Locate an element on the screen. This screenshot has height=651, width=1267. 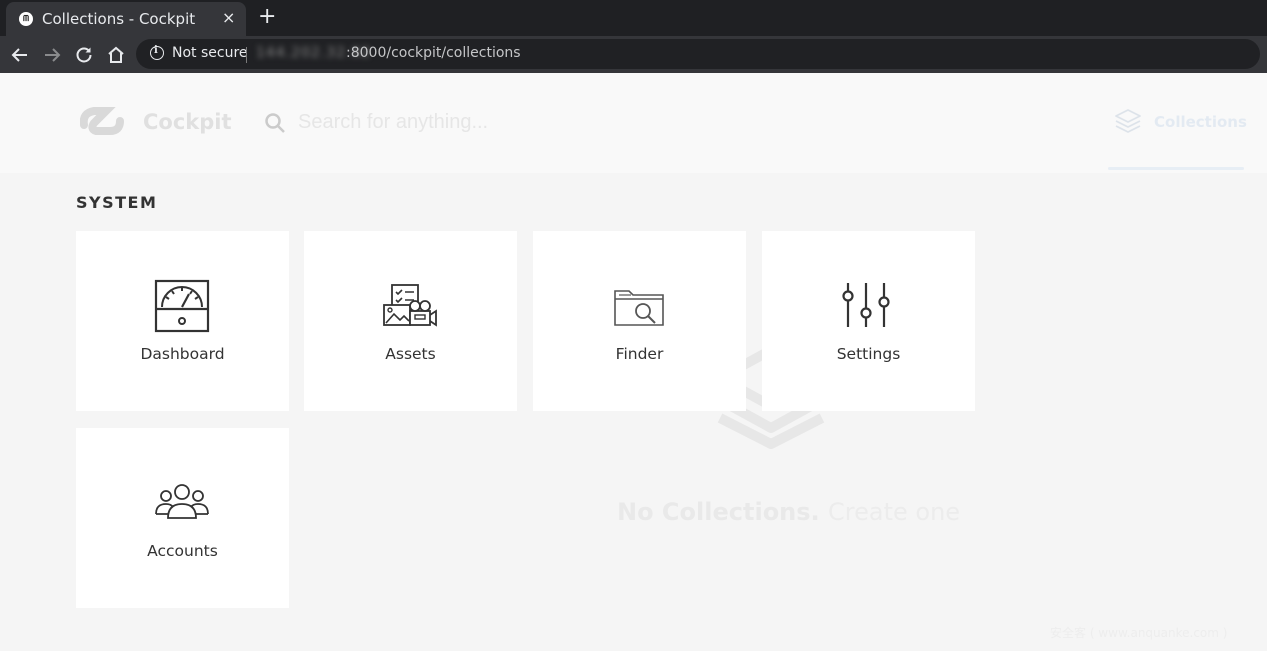
security-status: Not secure is located at coordinates (210, 53).